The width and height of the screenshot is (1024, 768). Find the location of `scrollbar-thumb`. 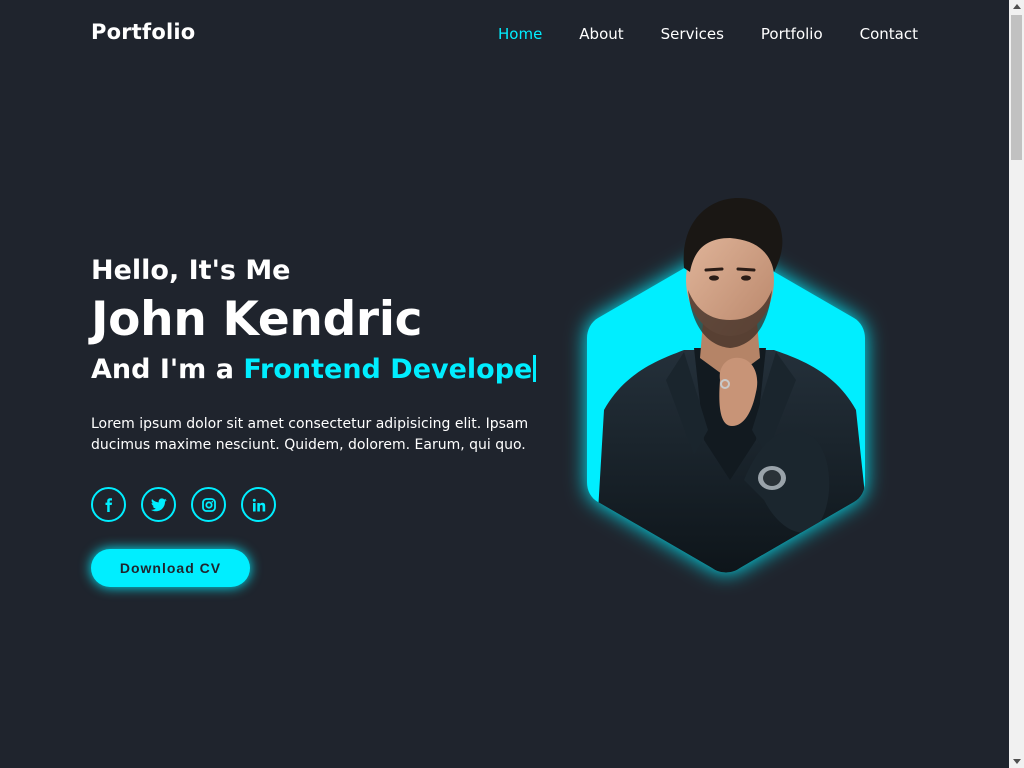

scrollbar-thumb is located at coordinates (1016, 87).